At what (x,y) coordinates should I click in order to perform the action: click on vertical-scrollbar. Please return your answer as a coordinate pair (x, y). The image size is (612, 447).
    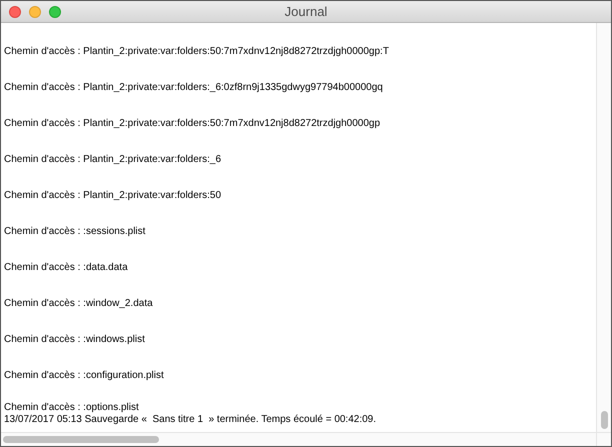
    Looking at the image, I should click on (603, 227).